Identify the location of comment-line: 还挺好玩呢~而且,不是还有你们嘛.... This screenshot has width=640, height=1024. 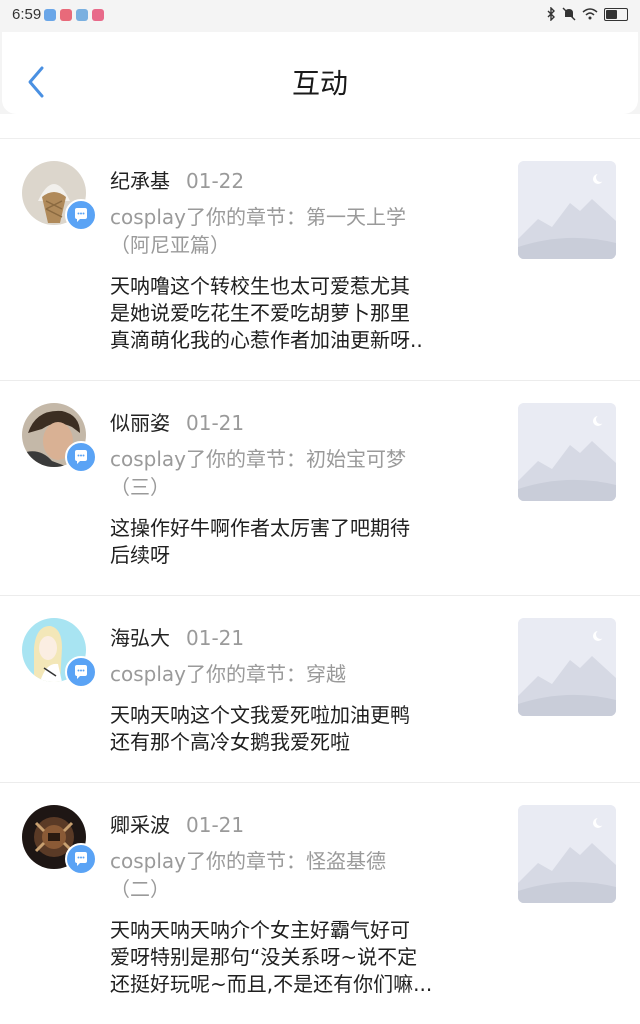
(271, 984).